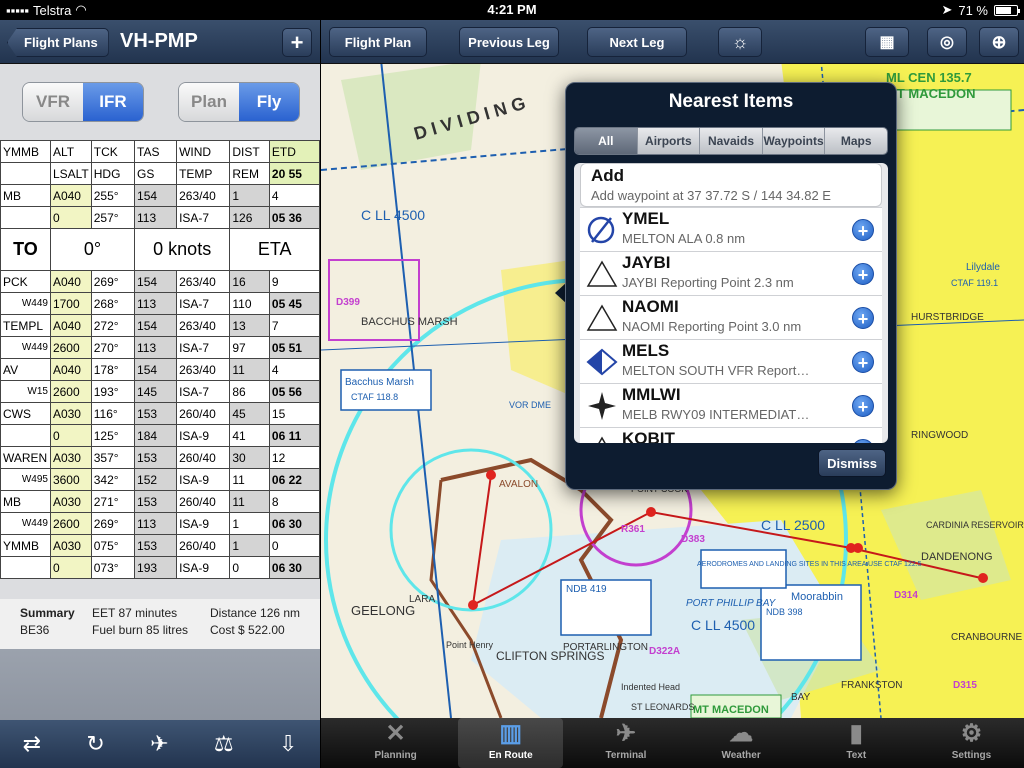 The height and width of the screenshot is (768, 1024). Describe the element at coordinates (294, 501) in the screenshot. I see `etd-cell: 8` at that location.